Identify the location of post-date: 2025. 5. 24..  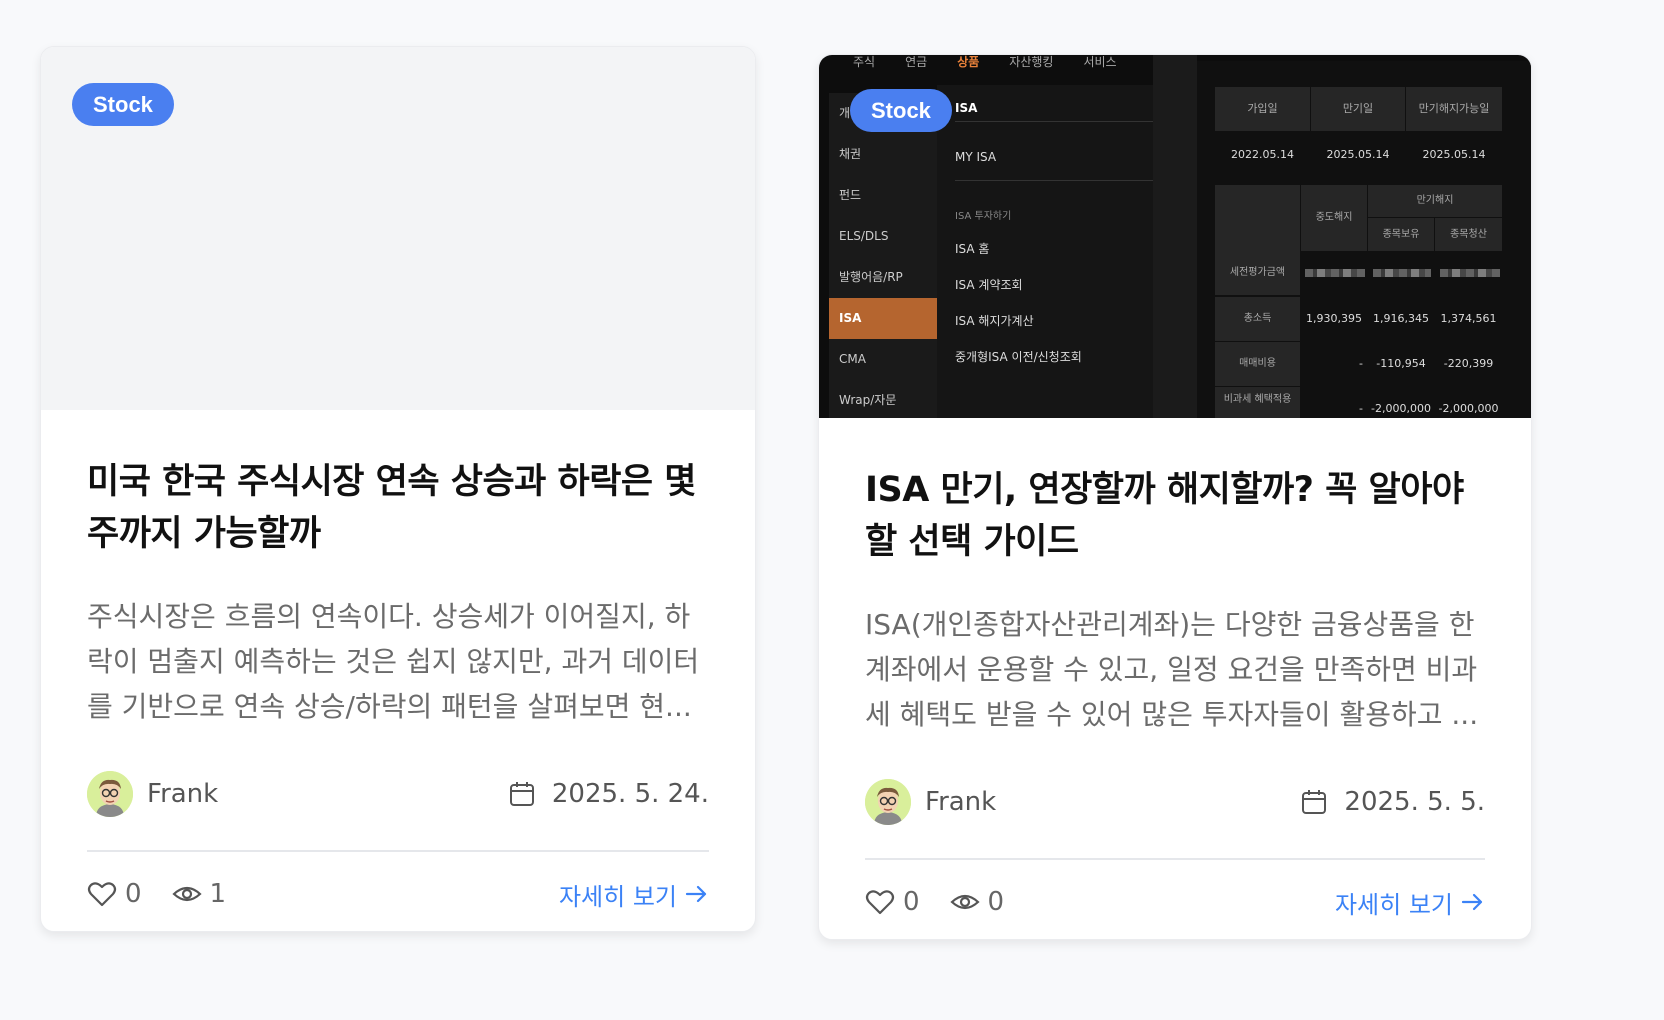
(608, 794).